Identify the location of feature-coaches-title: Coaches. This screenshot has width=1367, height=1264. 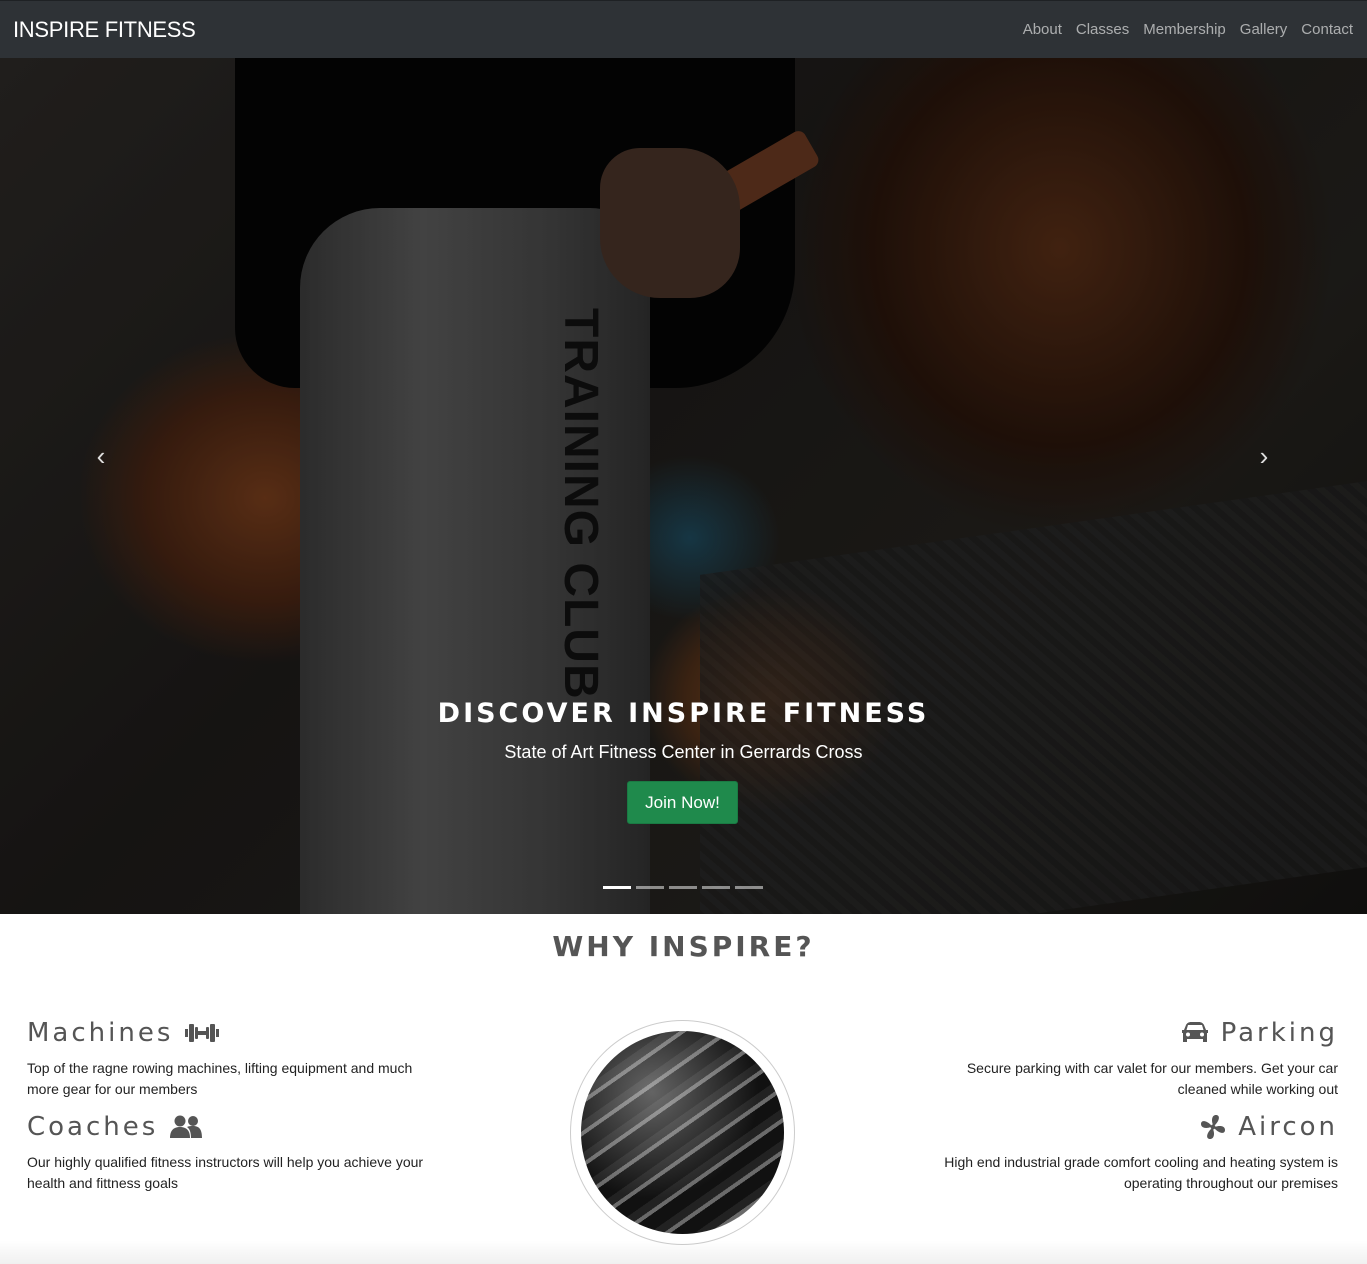
(93, 1127).